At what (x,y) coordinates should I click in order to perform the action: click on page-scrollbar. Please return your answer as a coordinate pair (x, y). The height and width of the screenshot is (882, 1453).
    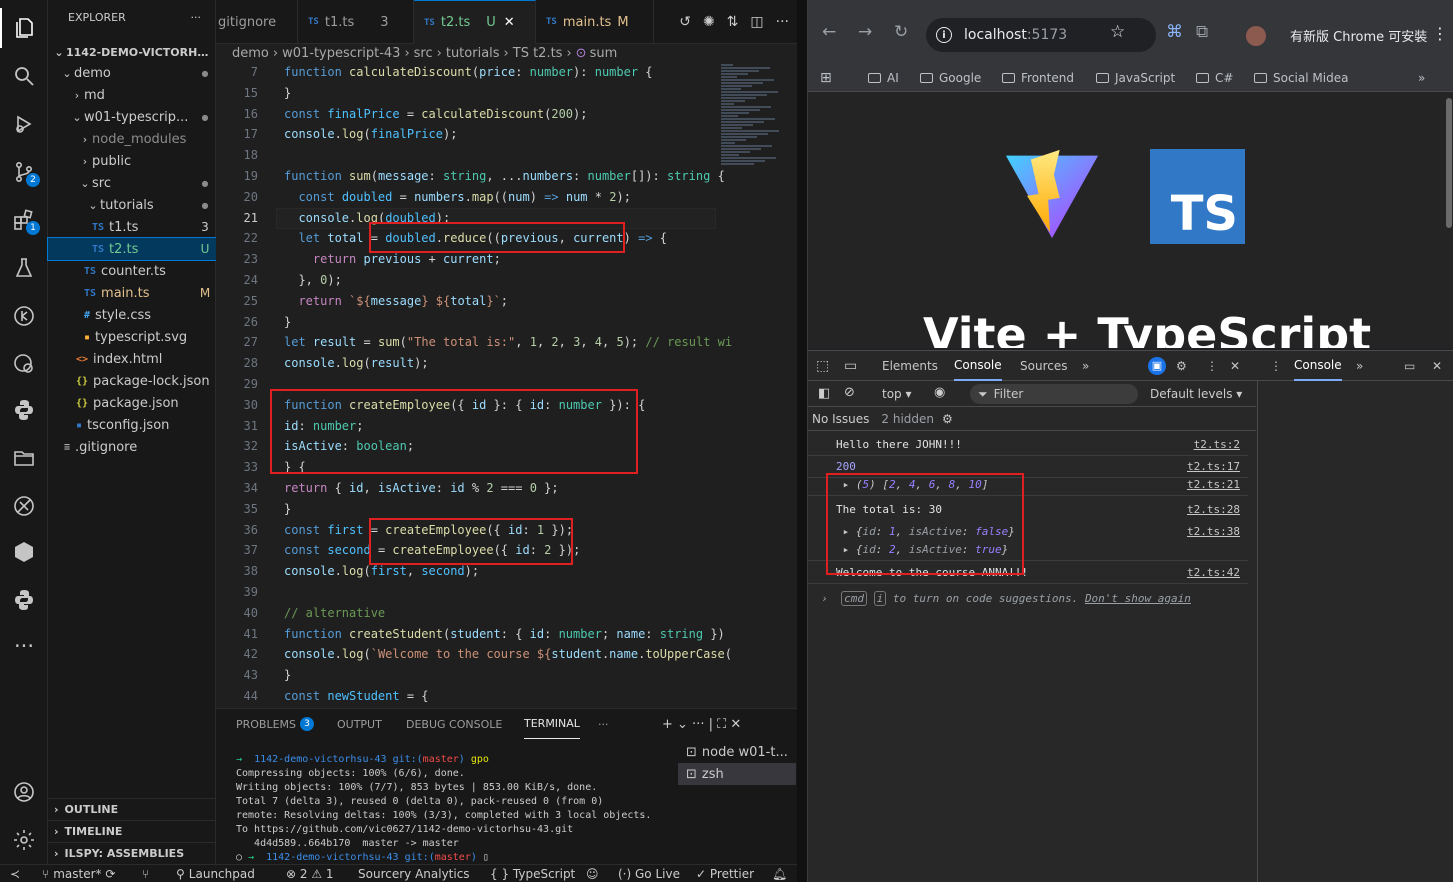
    Looking at the image, I should click on (1449, 163).